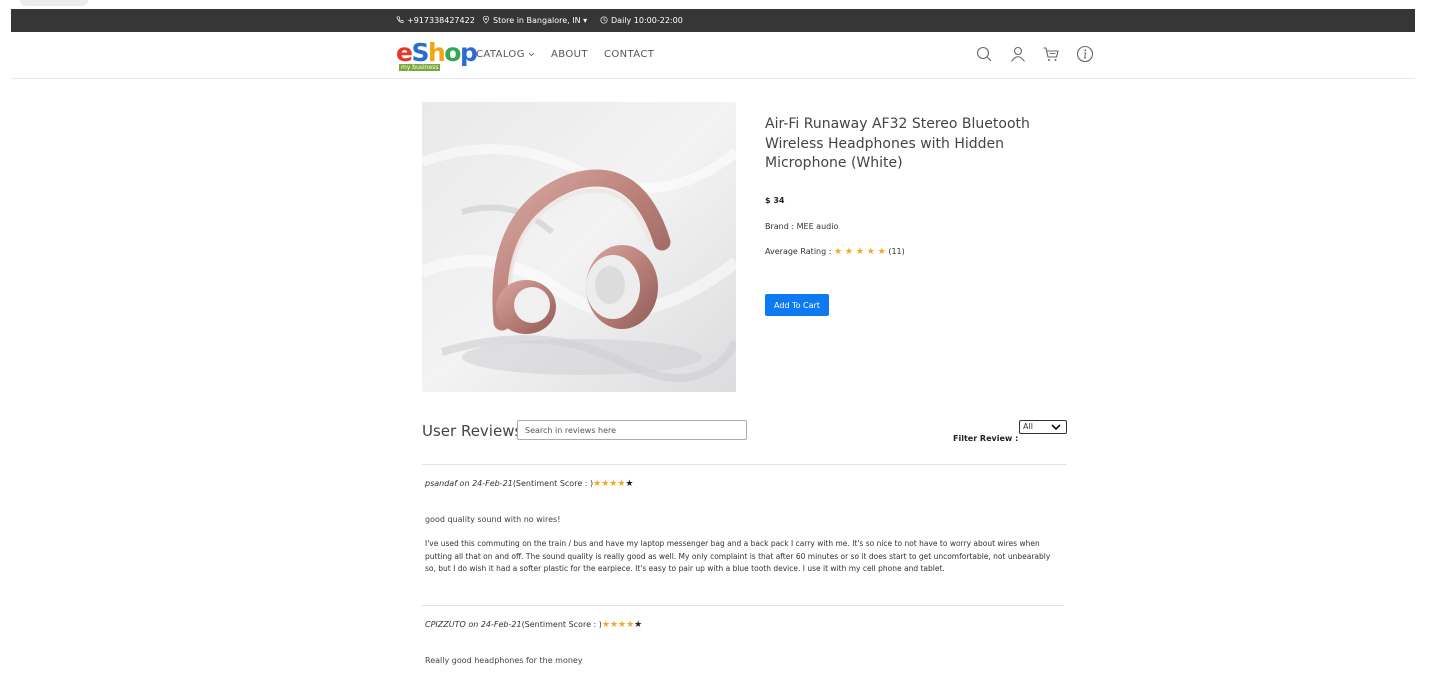 Image resolution: width=1437 pixels, height=681 pixels. What do you see at coordinates (486, 19) in the screenshot?
I see `location-pin-icon` at bounding box center [486, 19].